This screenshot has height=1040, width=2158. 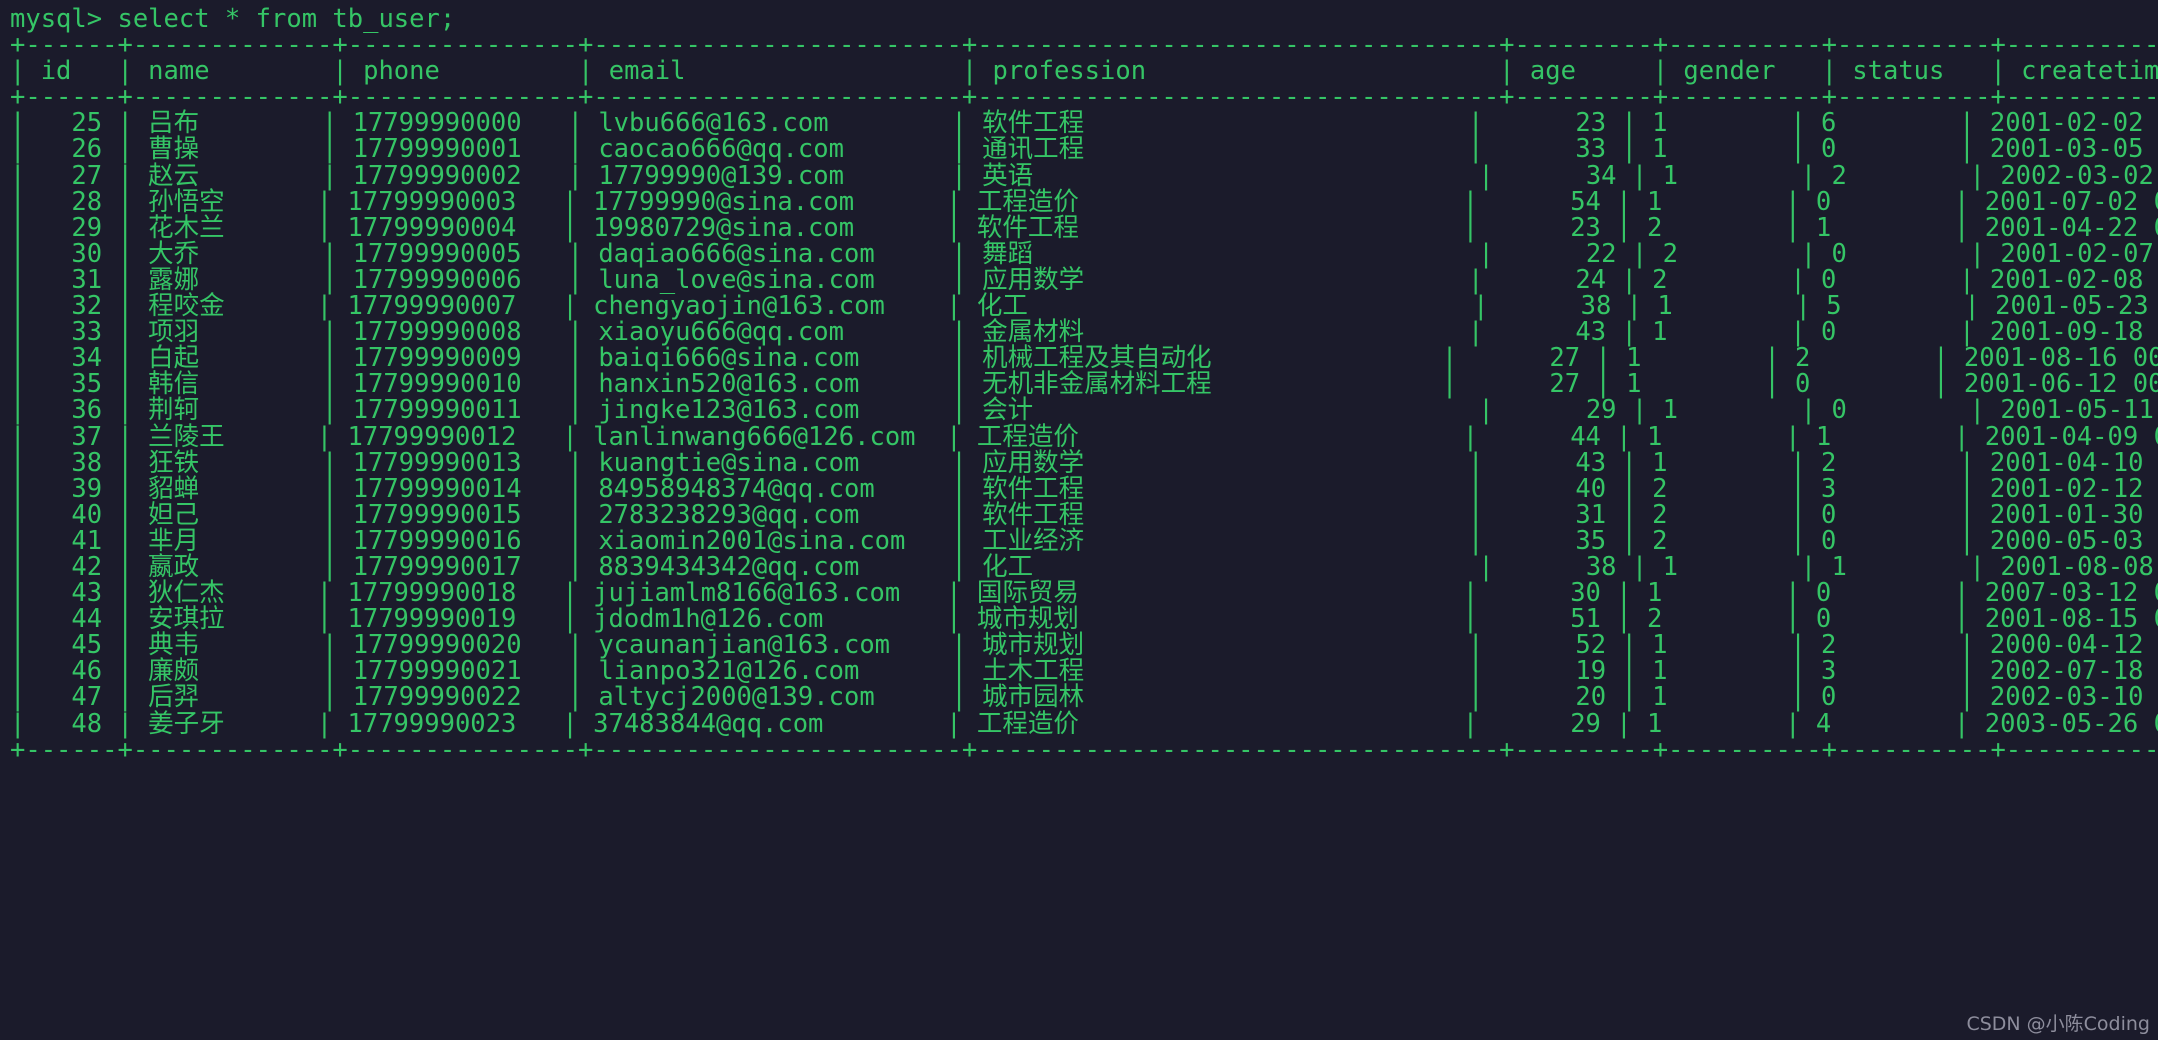 What do you see at coordinates (2058, 1024) in the screenshot?
I see `csdn-watermark: CSDN @小陈Coding` at bounding box center [2058, 1024].